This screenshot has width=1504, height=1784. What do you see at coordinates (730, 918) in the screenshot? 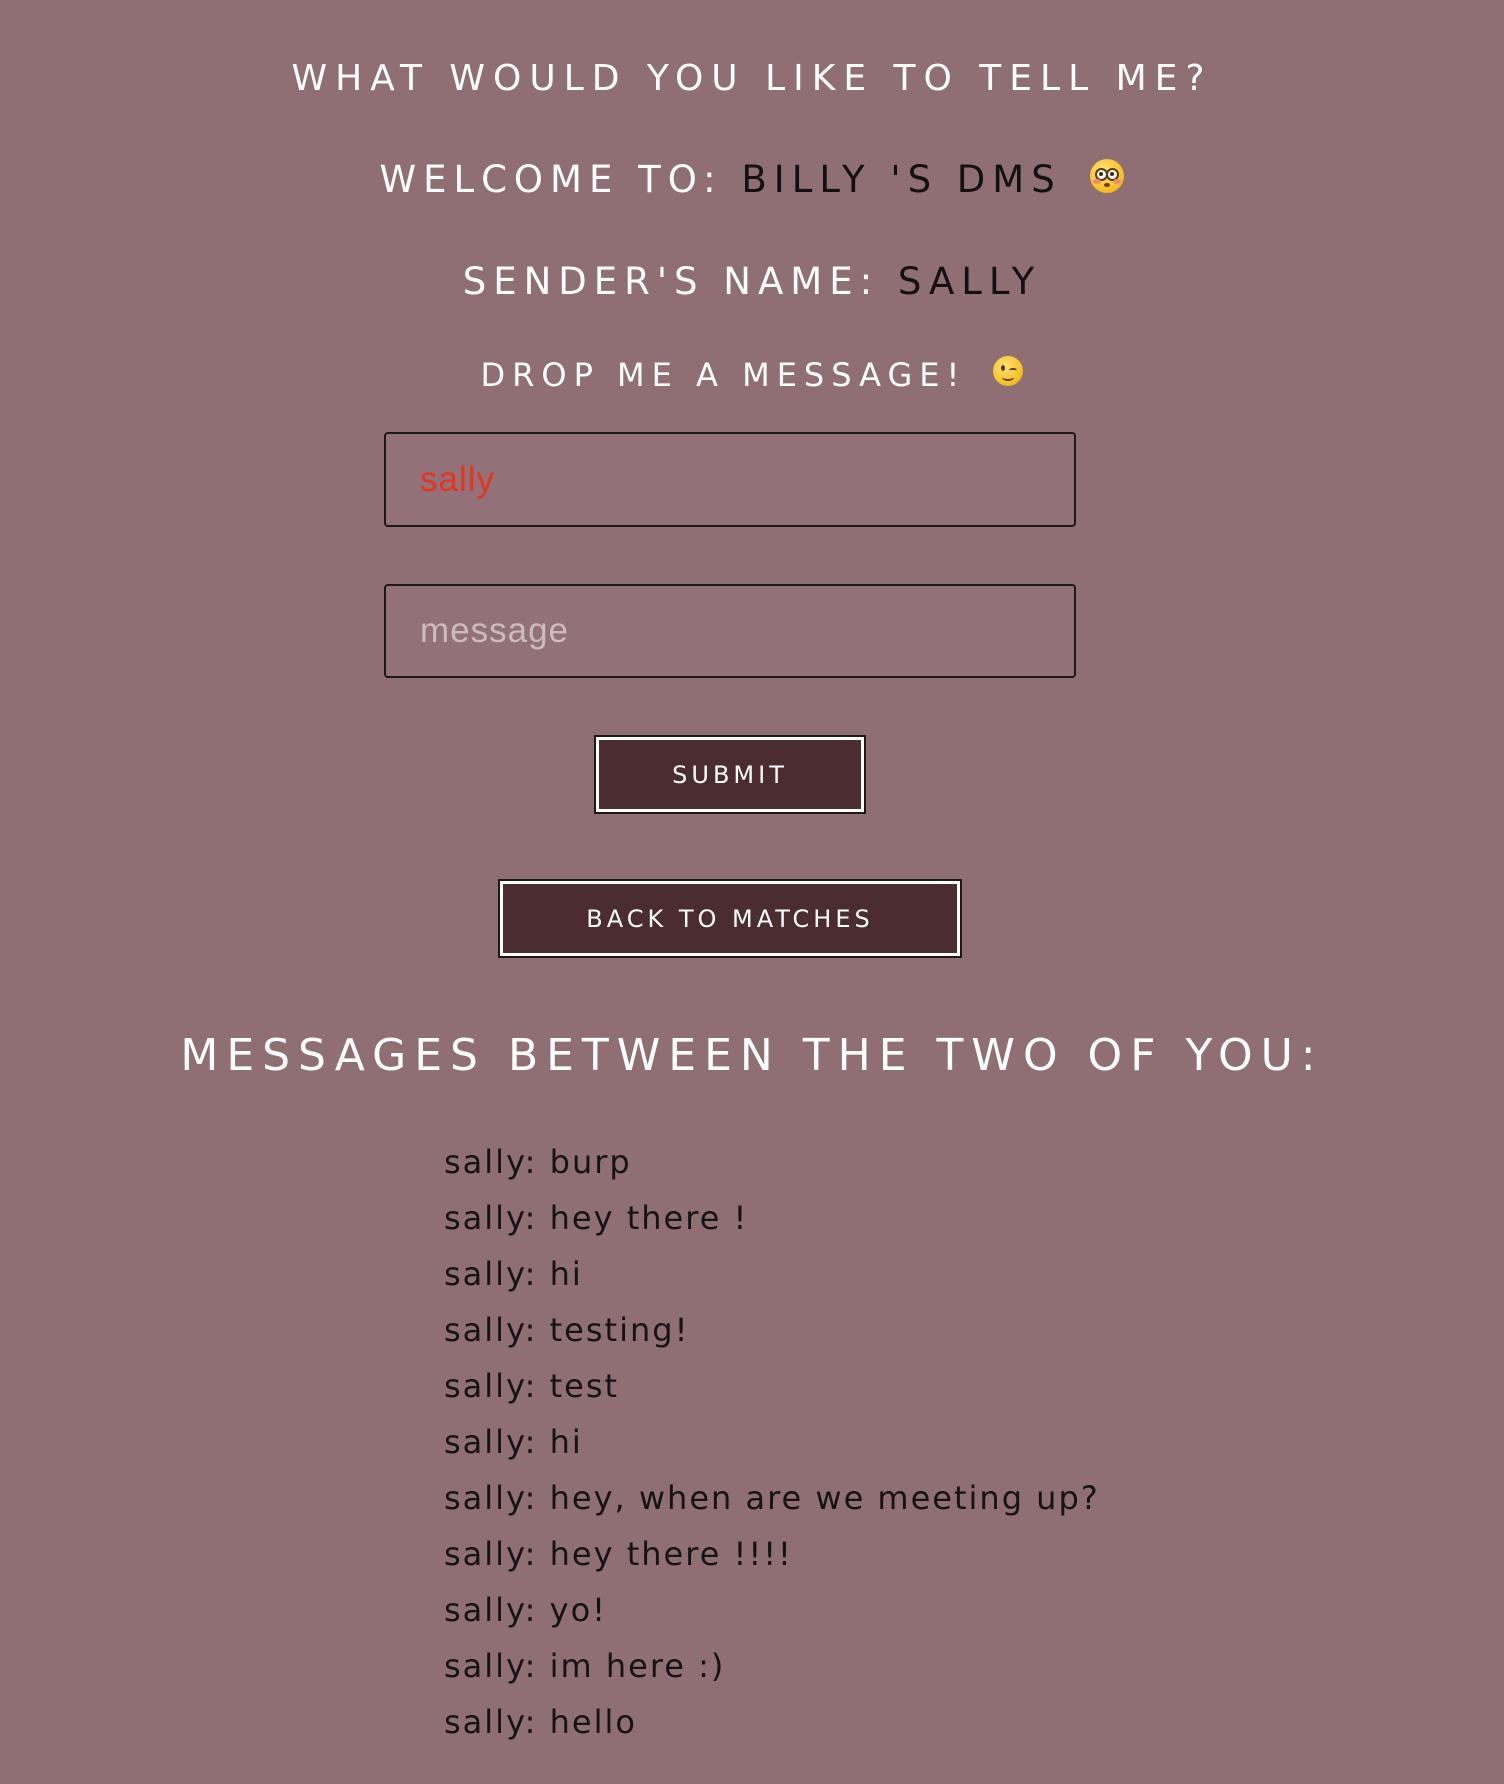
I see `back-to-matches-button: BACK TO MATCHES` at bounding box center [730, 918].